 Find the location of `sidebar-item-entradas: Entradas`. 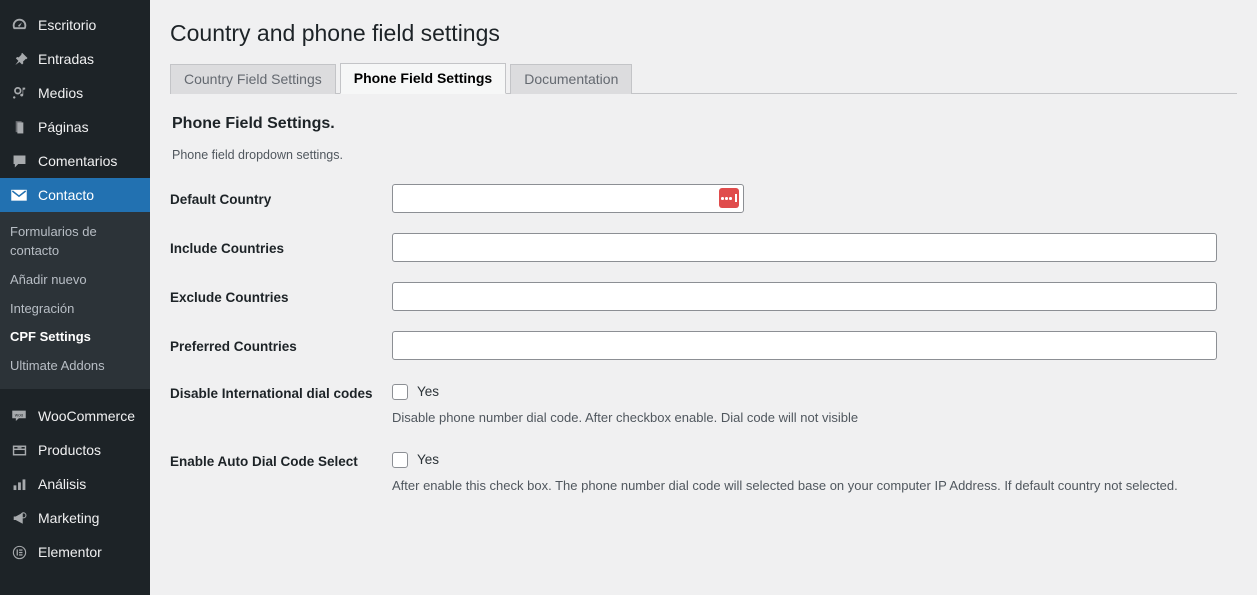

sidebar-item-entradas: Entradas is located at coordinates (75, 59).